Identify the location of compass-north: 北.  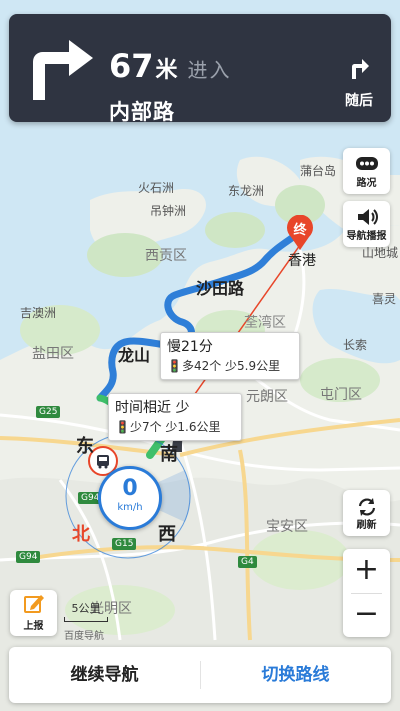
(81, 534).